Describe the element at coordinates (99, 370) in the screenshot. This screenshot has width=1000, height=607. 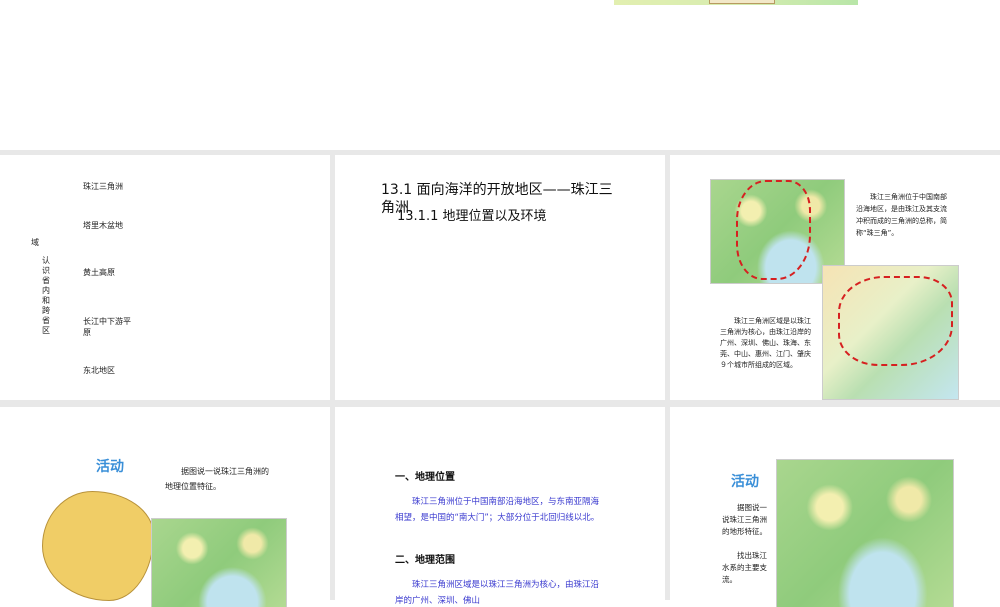
I see `list-item: 东北地区` at that location.